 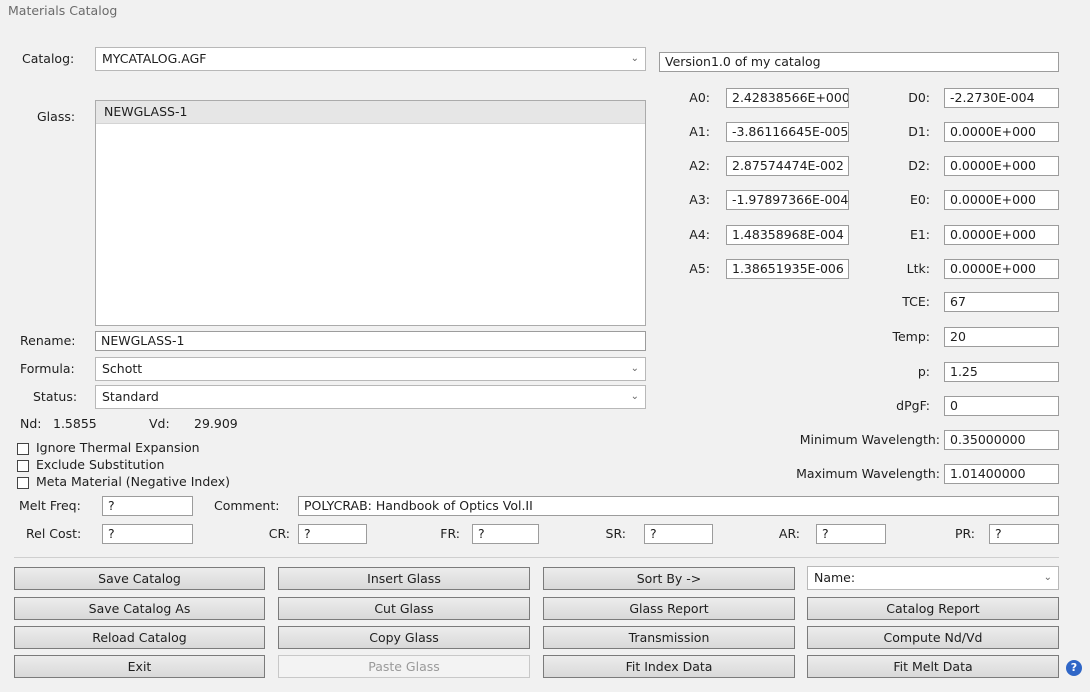 What do you see at coordinates (1024, 534) in the screenshot?
I see `pr-field: ?` at bounding box center [1024, 534].